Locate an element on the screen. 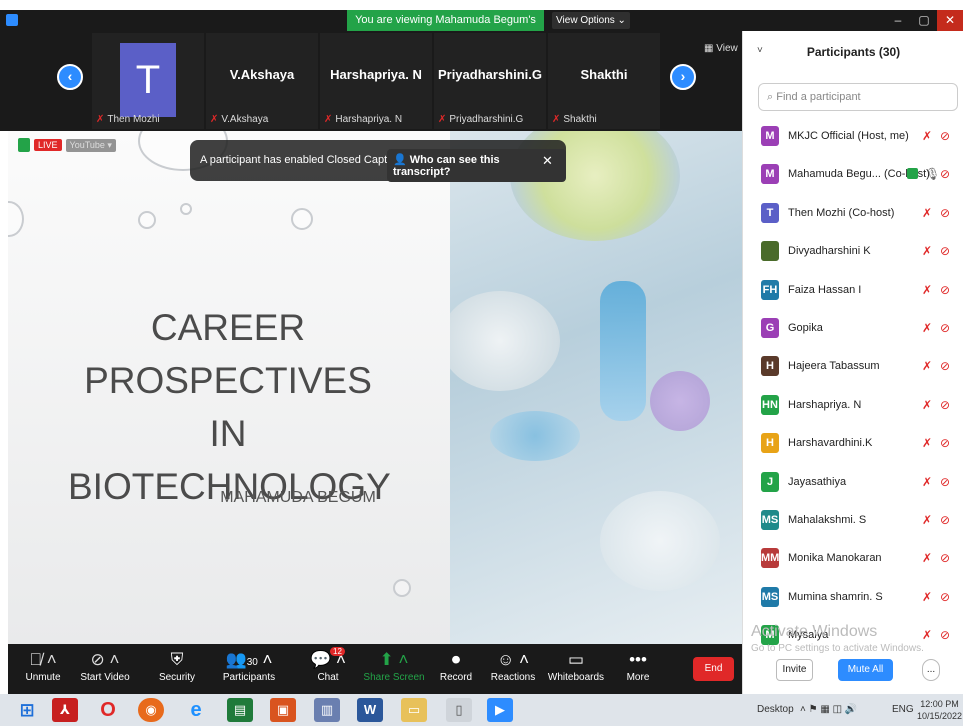 The width and height of the screenshot is (963, 726). word-icon: W is located at coordinates (370, 710).